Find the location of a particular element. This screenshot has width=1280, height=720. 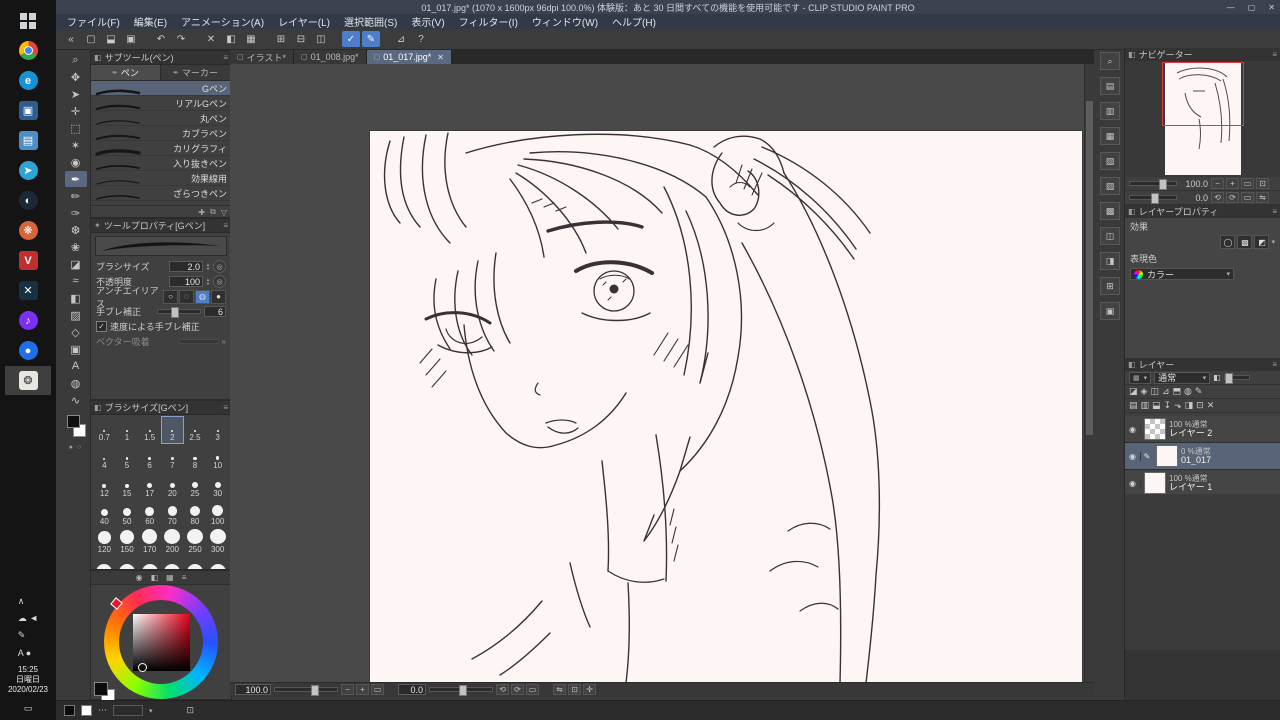

navigator-view-frame is located at coordinates (1203, 94).